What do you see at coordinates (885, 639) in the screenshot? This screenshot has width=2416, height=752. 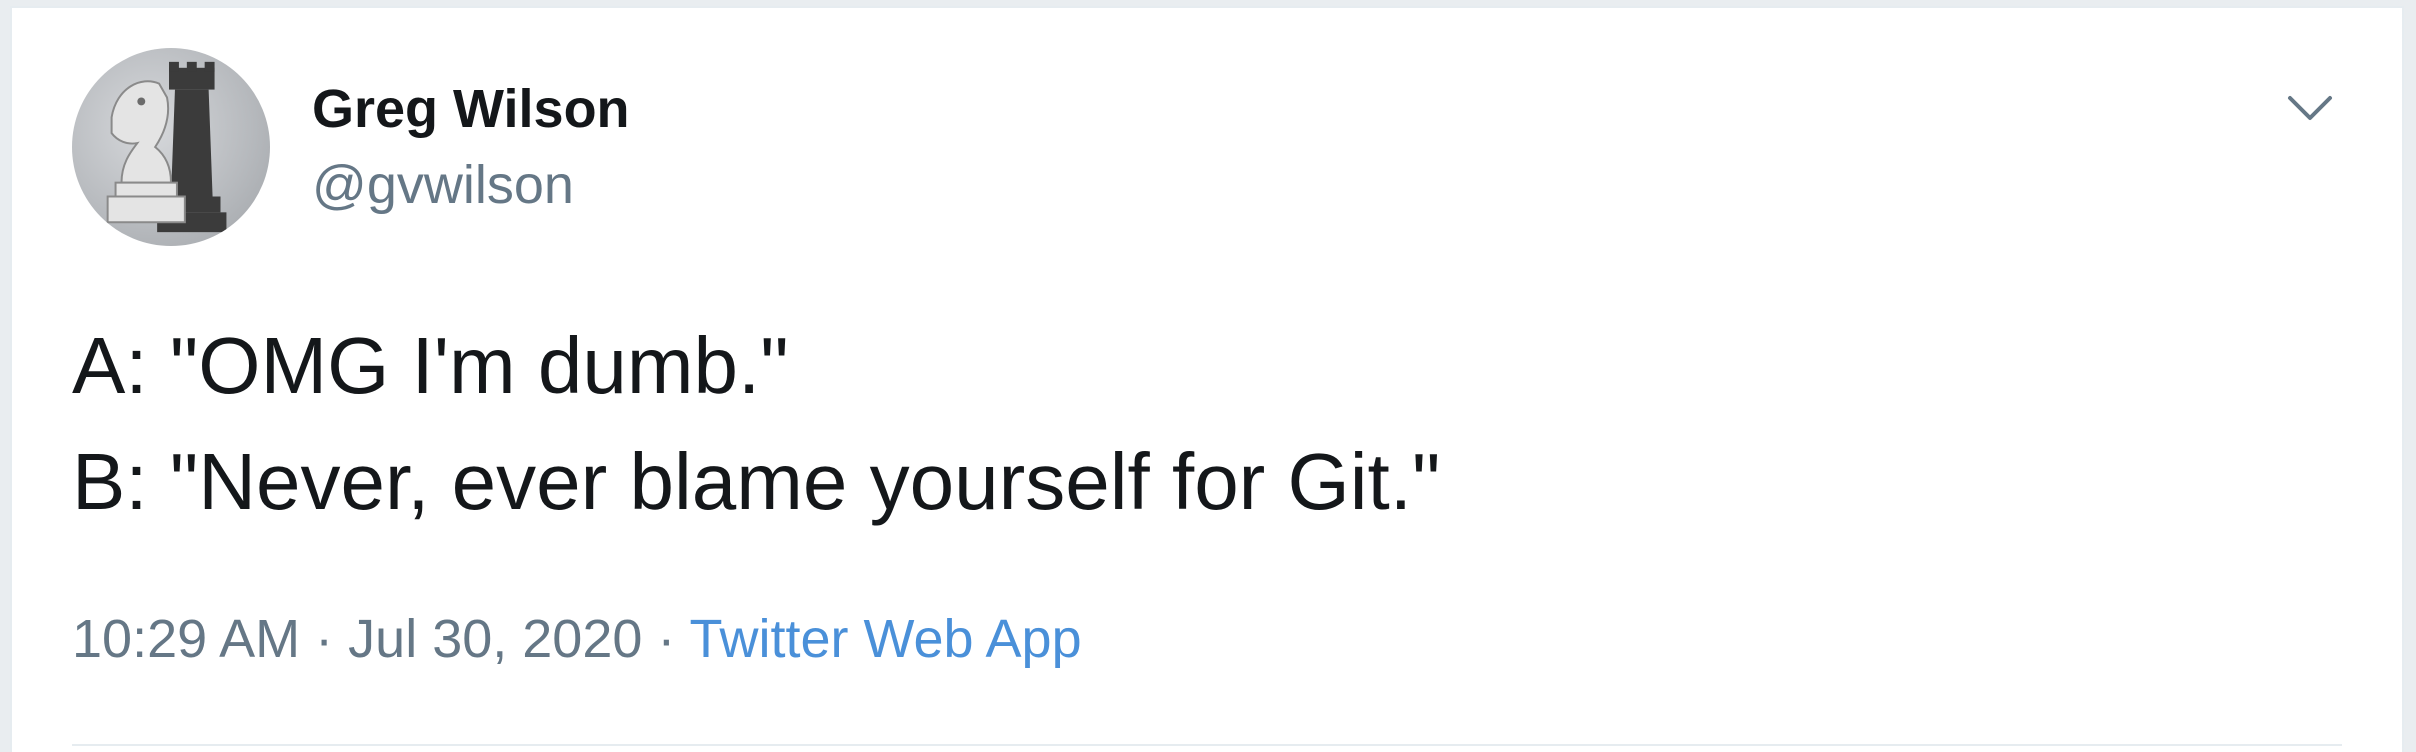 I see `tweet-source-link: Twitter Web App` at bounding box center [885, 639].